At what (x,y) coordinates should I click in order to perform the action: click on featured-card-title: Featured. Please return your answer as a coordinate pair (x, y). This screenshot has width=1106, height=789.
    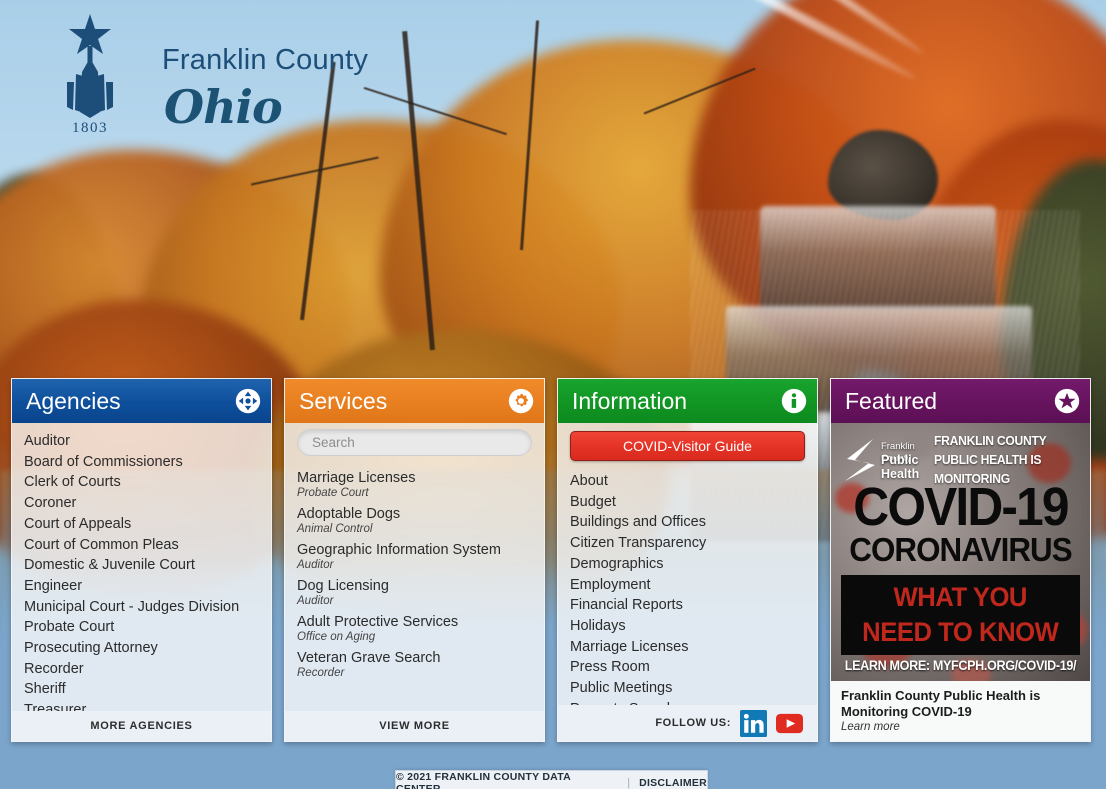
    Looking at the image, I should click on (891, 400).